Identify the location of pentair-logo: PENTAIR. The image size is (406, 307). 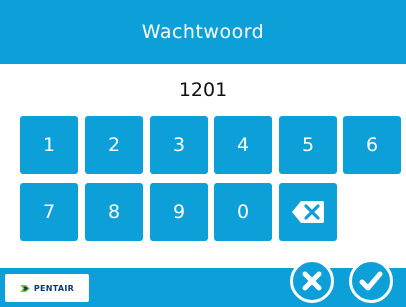
(47, 288).